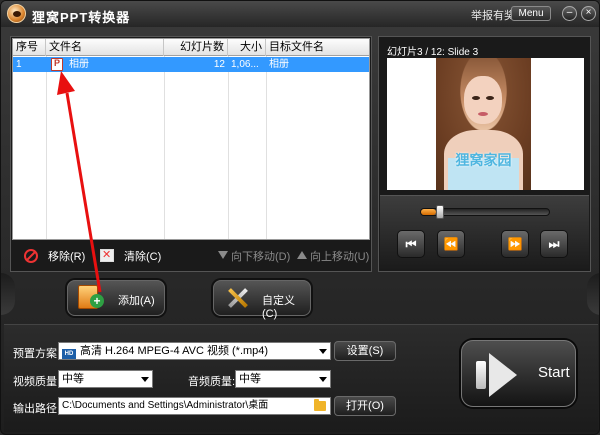 This screenshot has height=435, width=600. What do you see at coordinates (212, 382) in the screenshot?
I see `audio-quality-label: 音频质量:` at bounding box center [212, 382].